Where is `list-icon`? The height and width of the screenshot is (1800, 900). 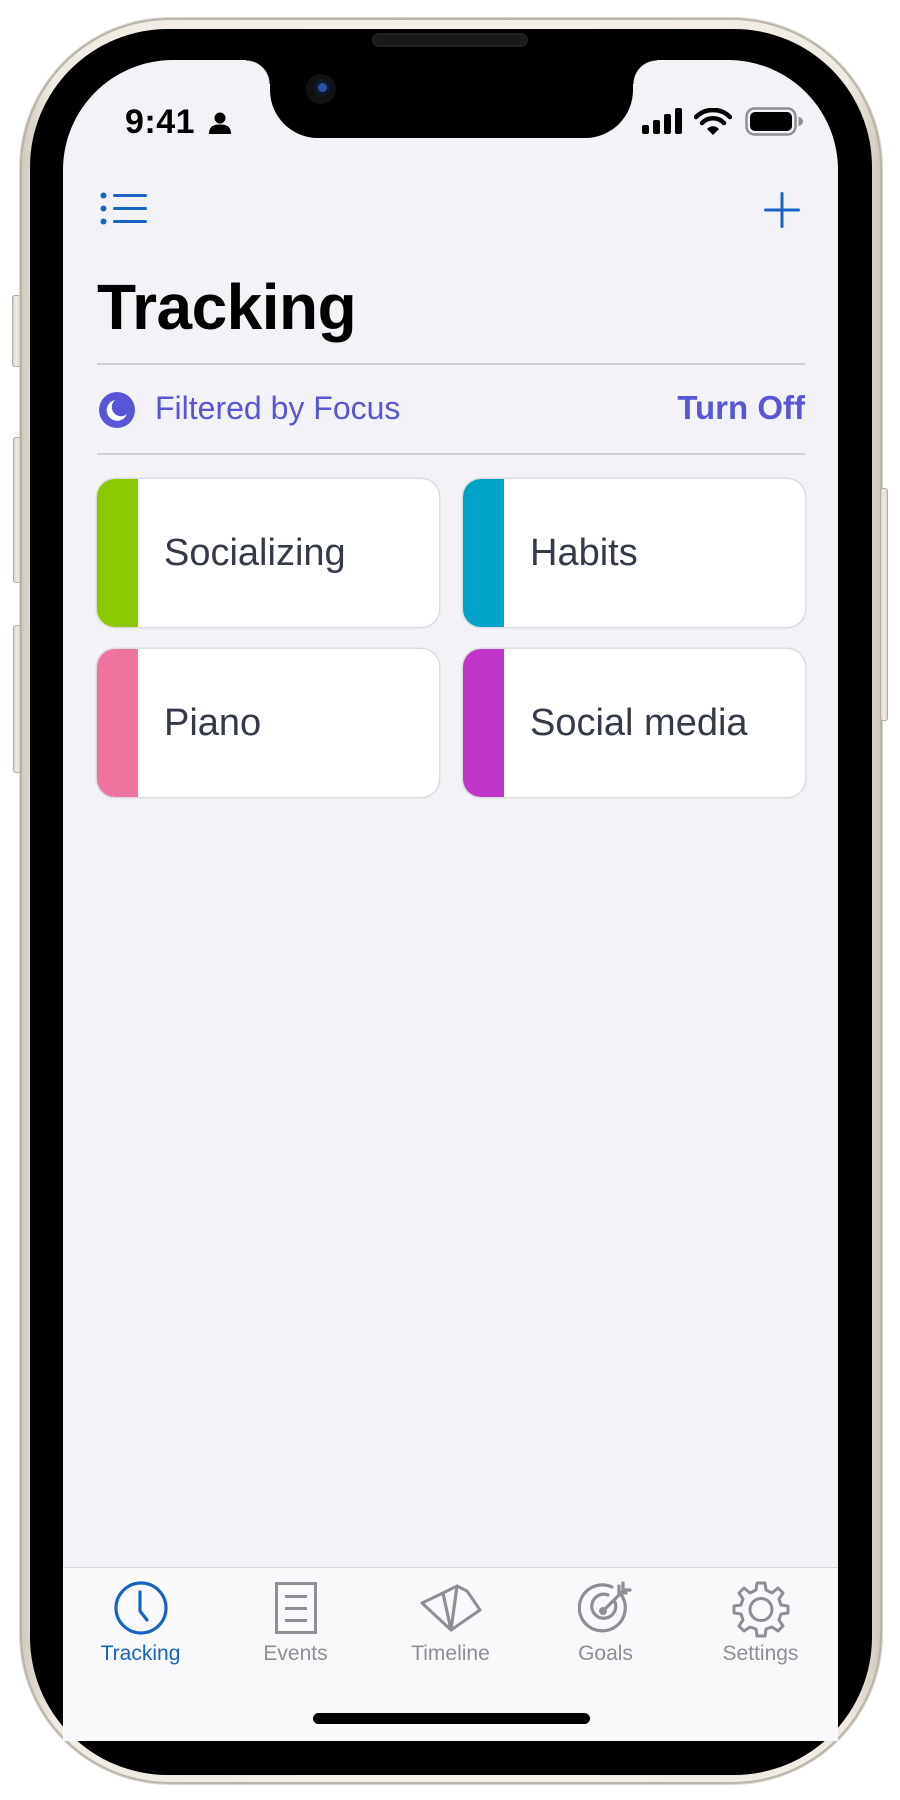 list-icon is located at coordinates (124, 208).